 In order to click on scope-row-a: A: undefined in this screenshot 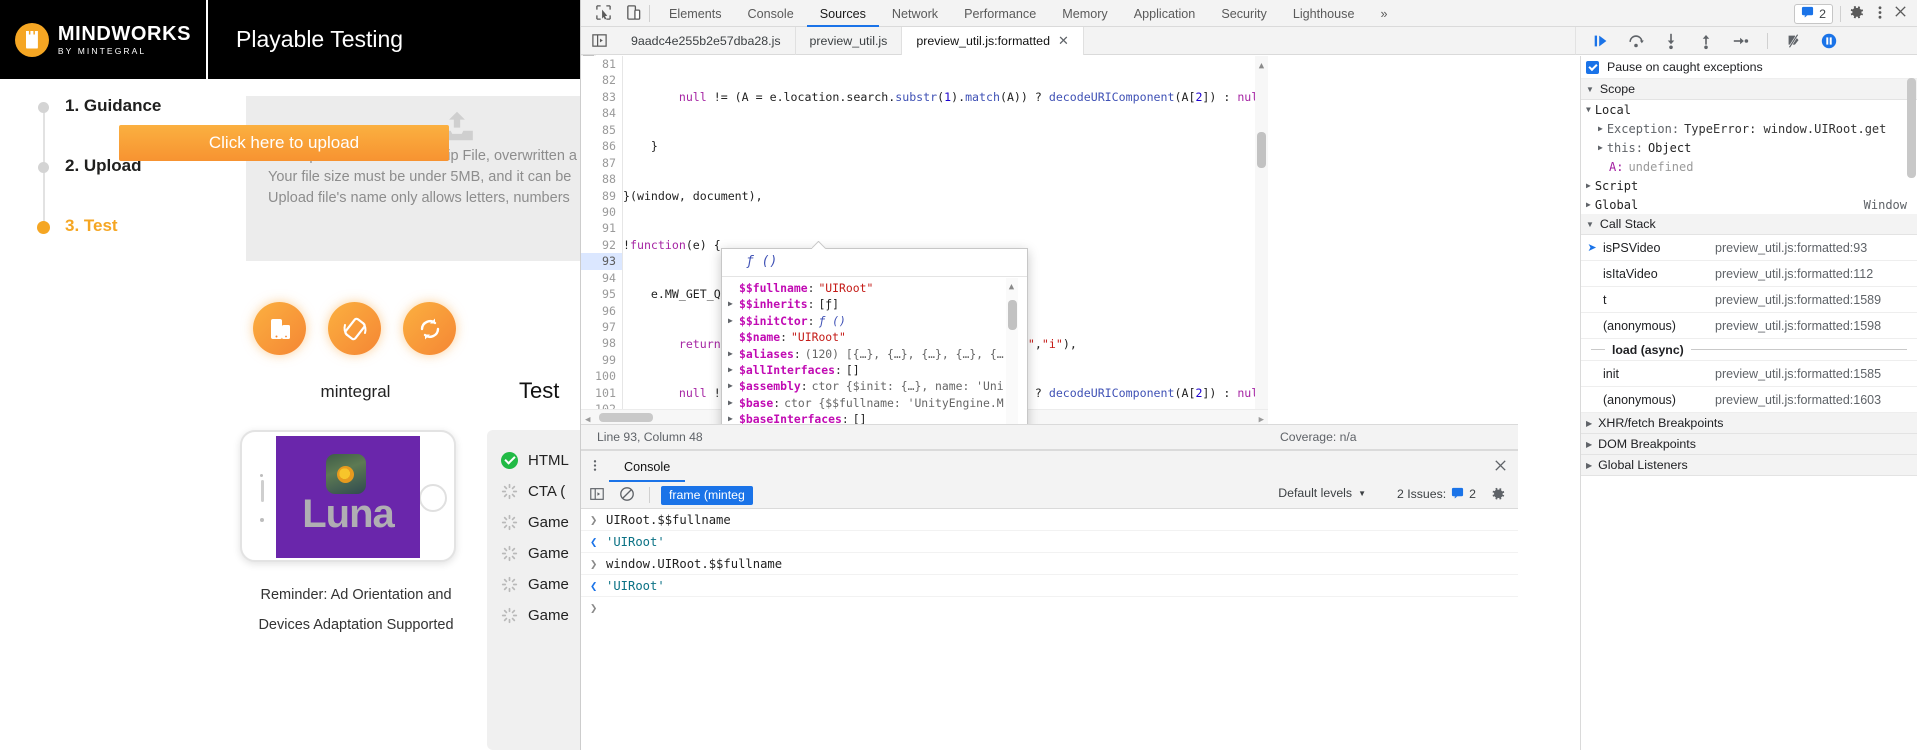, I will do `click(1749, 166)`.